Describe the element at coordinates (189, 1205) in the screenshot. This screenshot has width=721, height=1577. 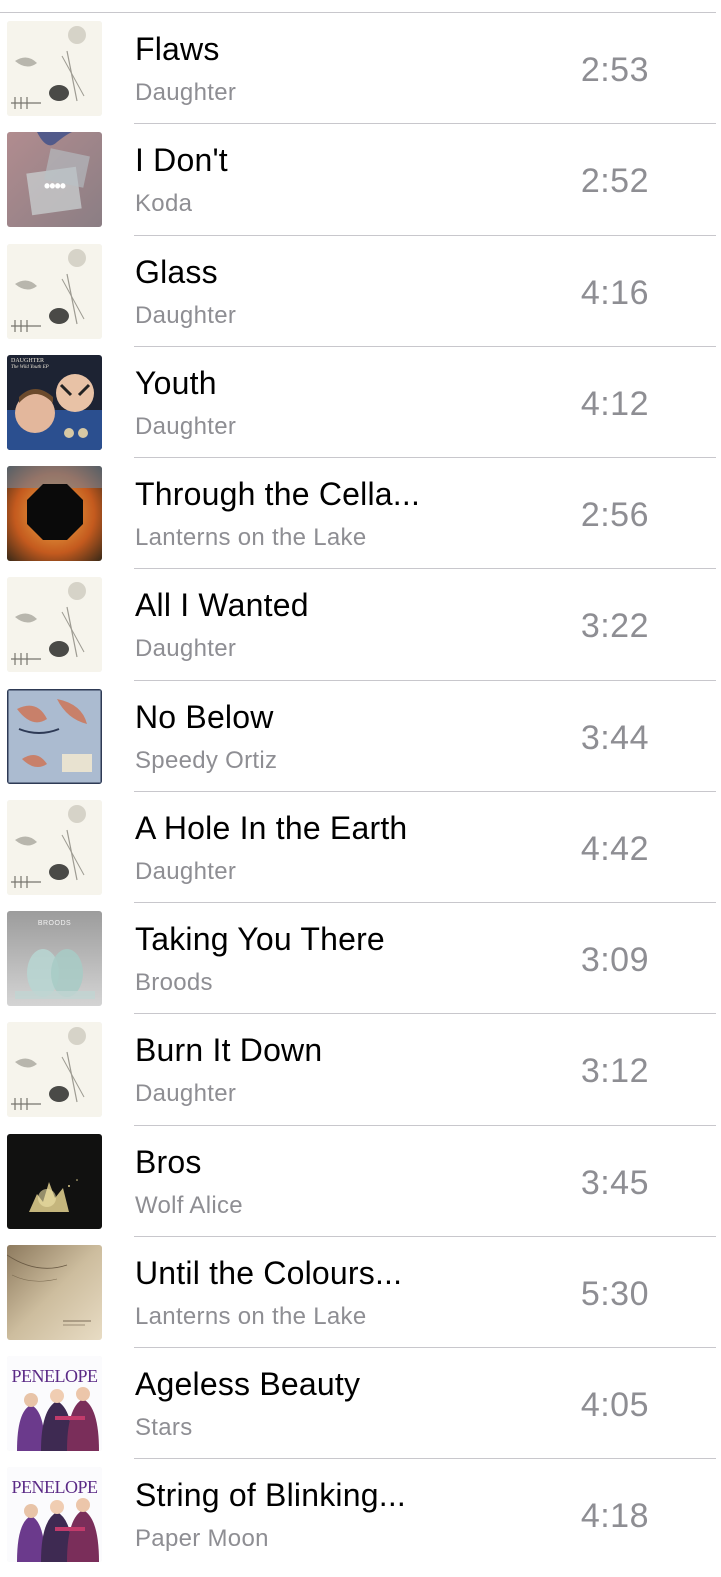
I see `song-artist: Wolf Alice` at that location.